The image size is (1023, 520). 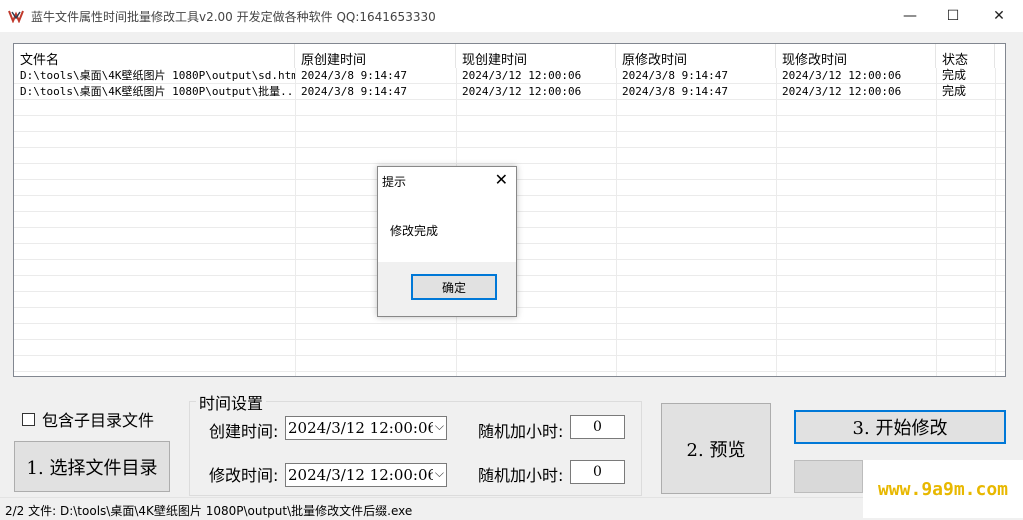 What do you see at coordinates (521, 475) in the screenshot?
I see `random-hours-label-2: 随机加小时:` at bounding box center [521, 475].